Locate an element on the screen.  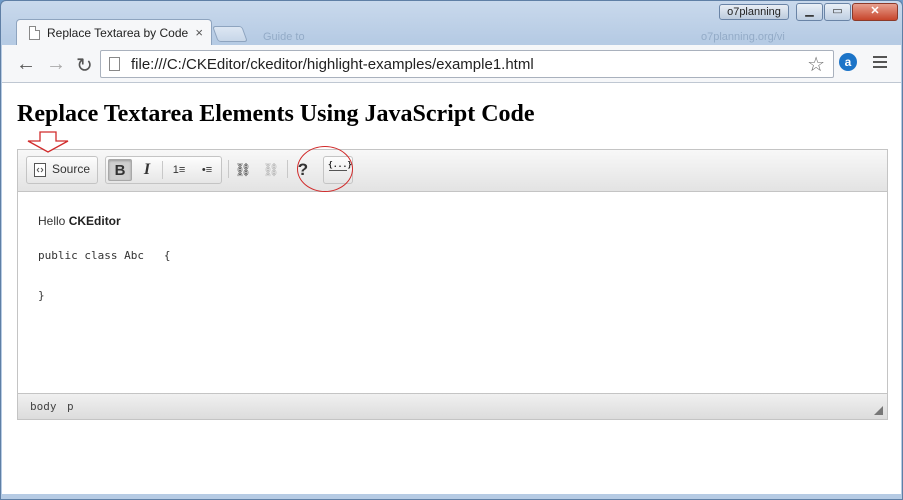
link-button: ⛓ is located at coordinates (243, 170).